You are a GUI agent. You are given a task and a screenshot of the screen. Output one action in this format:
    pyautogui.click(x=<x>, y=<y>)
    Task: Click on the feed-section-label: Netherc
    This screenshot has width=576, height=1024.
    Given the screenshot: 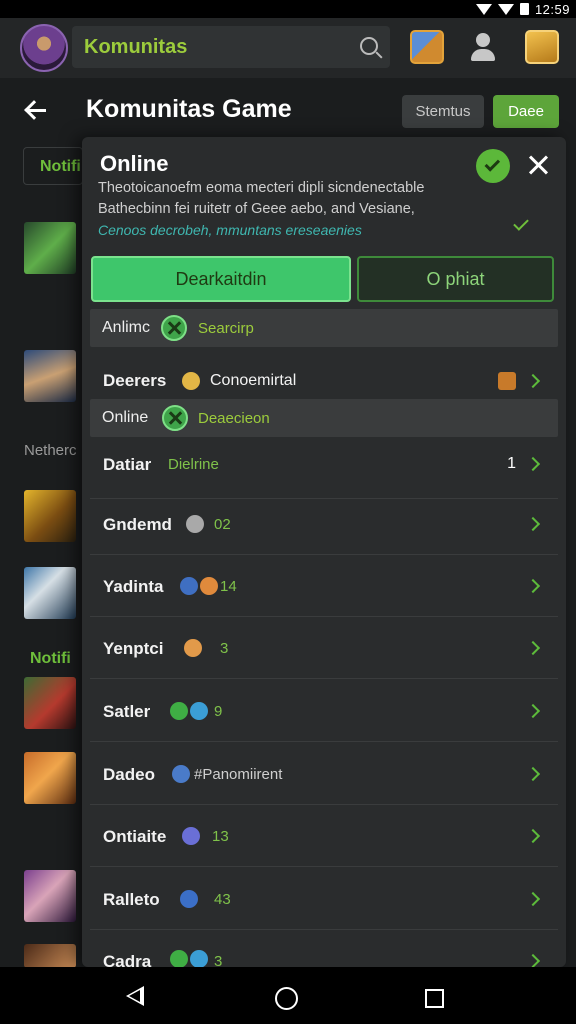 What is the action you would take?
    pyautogui.click(x=50, y=450)
    